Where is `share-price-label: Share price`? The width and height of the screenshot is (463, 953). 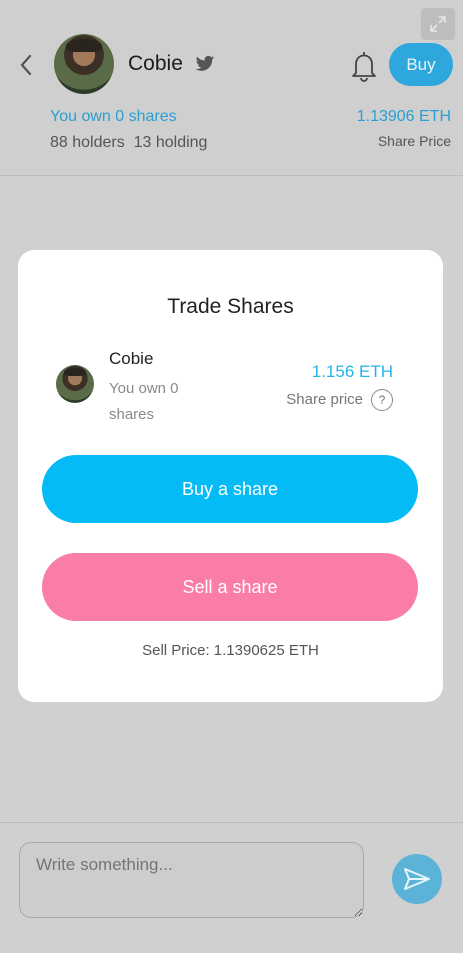 share-price-label: Share price is located at coordinates (324, 399).